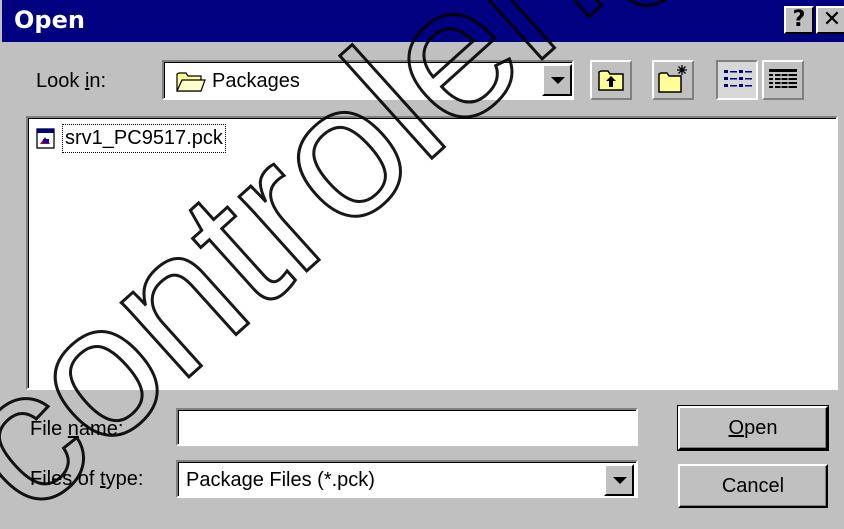  Describe the element at coordinates (77, 429) in the screenshot. I see `file-name-label: File name:` at that location.